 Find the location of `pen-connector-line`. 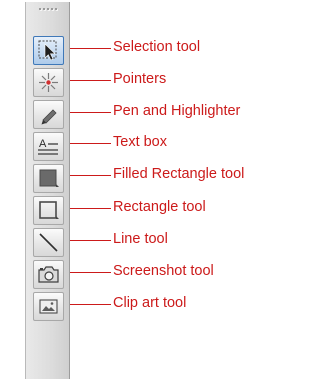

pen-connector-line is located at coordinates (90, 112).